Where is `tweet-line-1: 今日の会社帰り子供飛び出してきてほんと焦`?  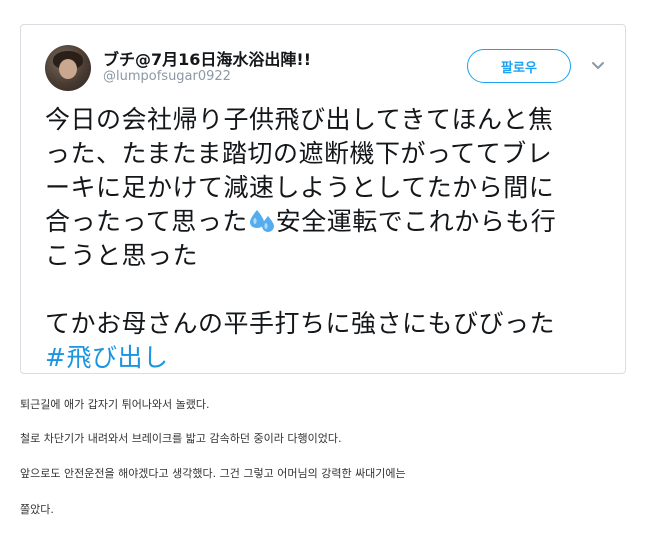 tweet-line-1: 今日の会社帰り子供飛び出してきてほんと焦 is located at coordinates (299, 119).